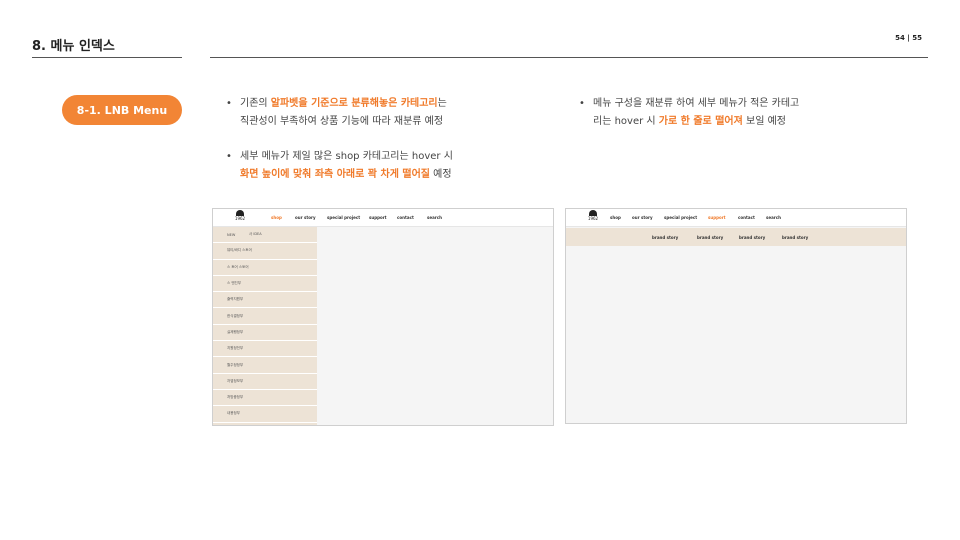 The image size is (960, 540). What do you see at coordinates (440, 174) in the screenshot?
I see `bullet-text: 예정` at bounding box center [440, 174].